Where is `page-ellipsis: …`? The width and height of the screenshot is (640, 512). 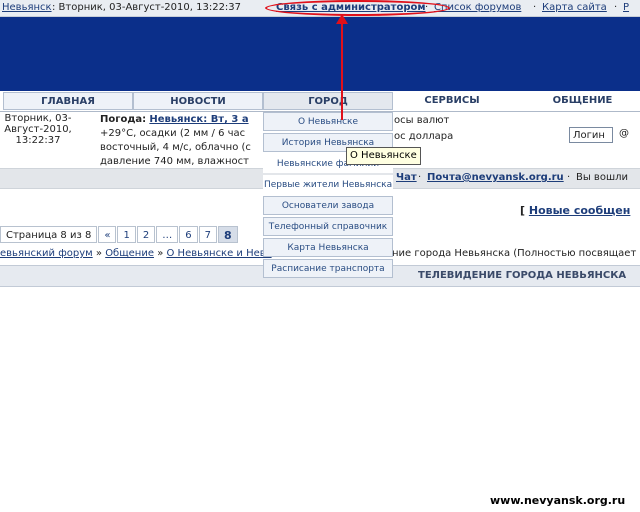
page-ellipsis: … is located at coordinates (167, 234).